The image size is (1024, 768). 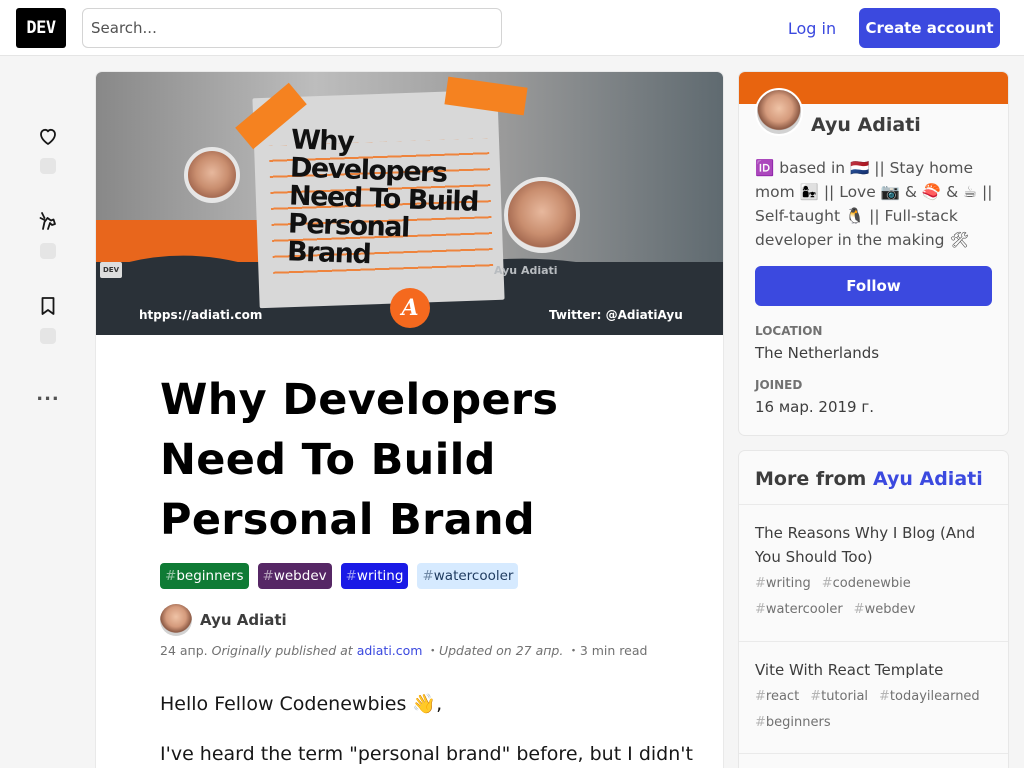 What do you see at coordinates (47, 221) in the screenshot?
I see `unicorn-icon` at bounding box center [47, 221].